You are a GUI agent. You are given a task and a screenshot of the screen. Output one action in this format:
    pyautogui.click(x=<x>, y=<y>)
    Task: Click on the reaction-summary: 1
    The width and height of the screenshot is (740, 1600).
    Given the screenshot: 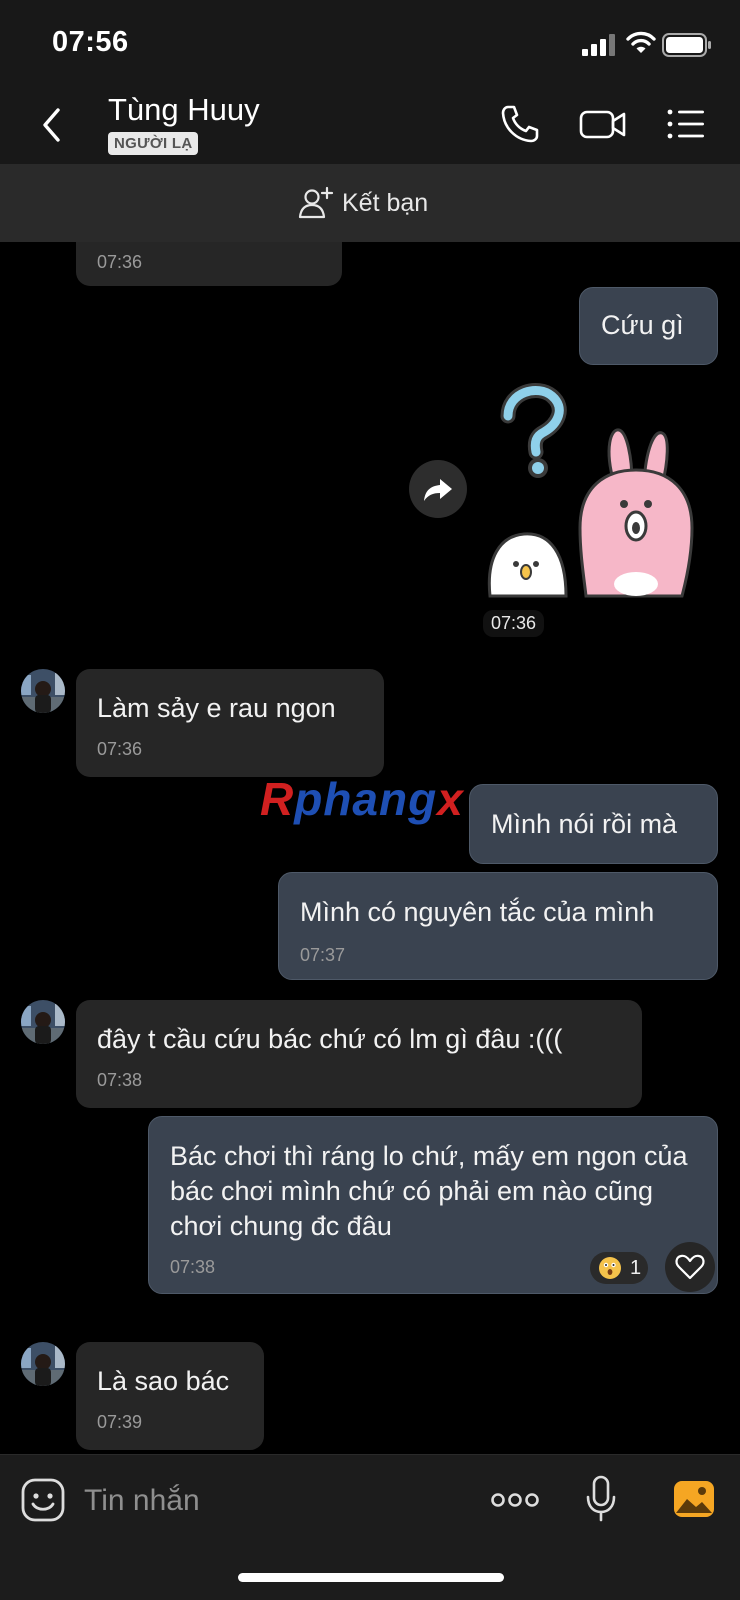 What is the action you would take?
    pyautogui.click(x=619, y=1268)
    